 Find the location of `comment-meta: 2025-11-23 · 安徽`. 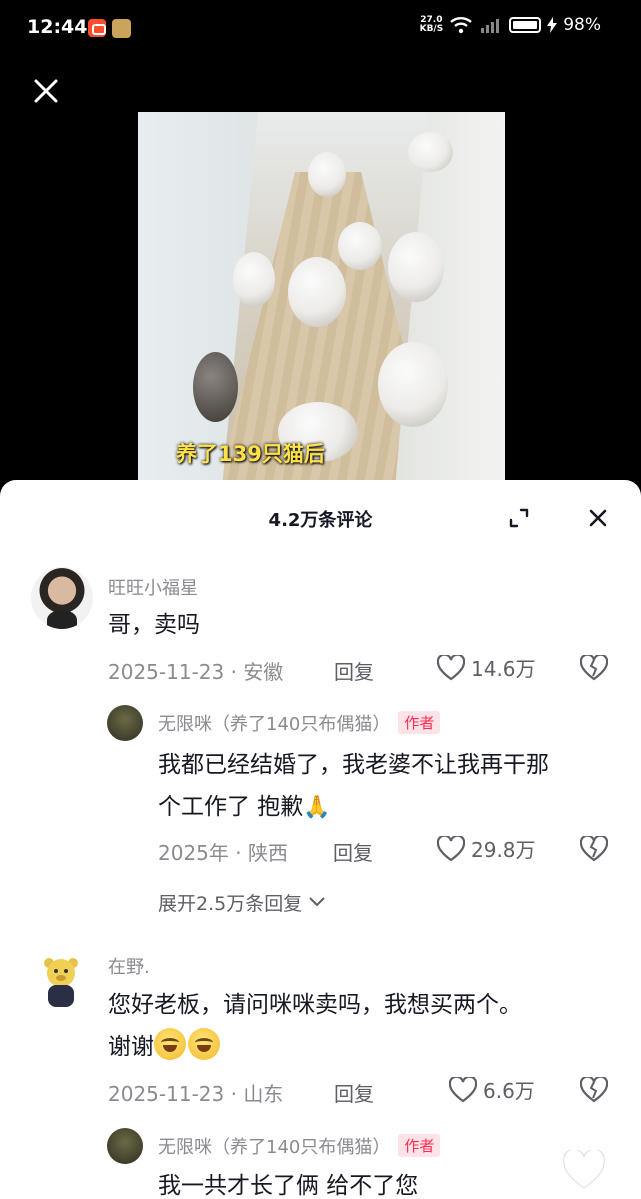

comment-meta: 2025-11-23 · 安徽 is located at coordinates (195, 670).